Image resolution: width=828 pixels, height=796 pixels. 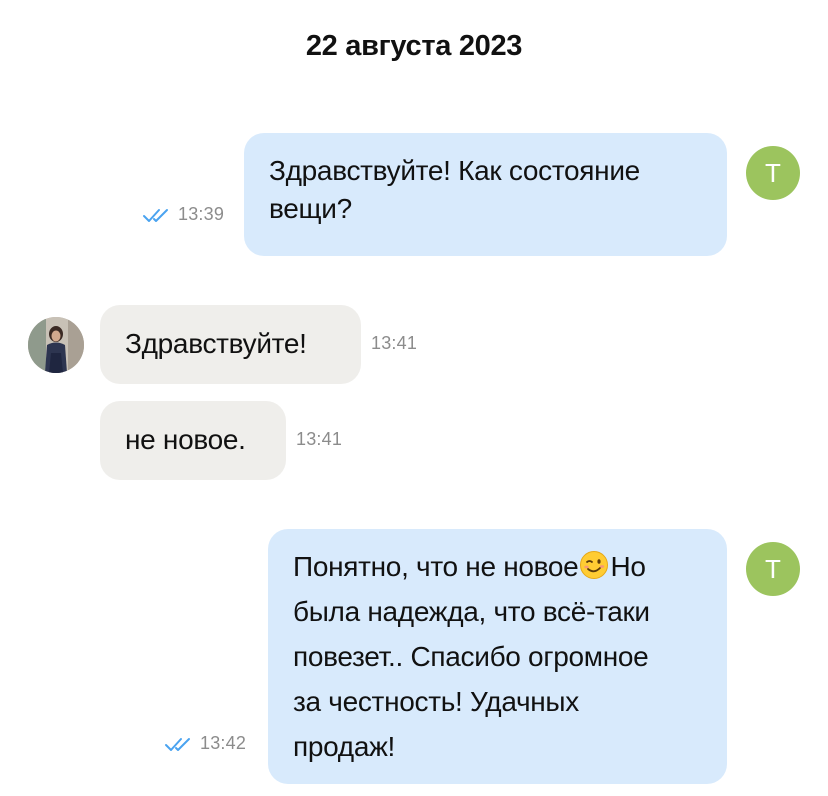 I want to click on message-time: 13:42, so click(x=223, y=743).